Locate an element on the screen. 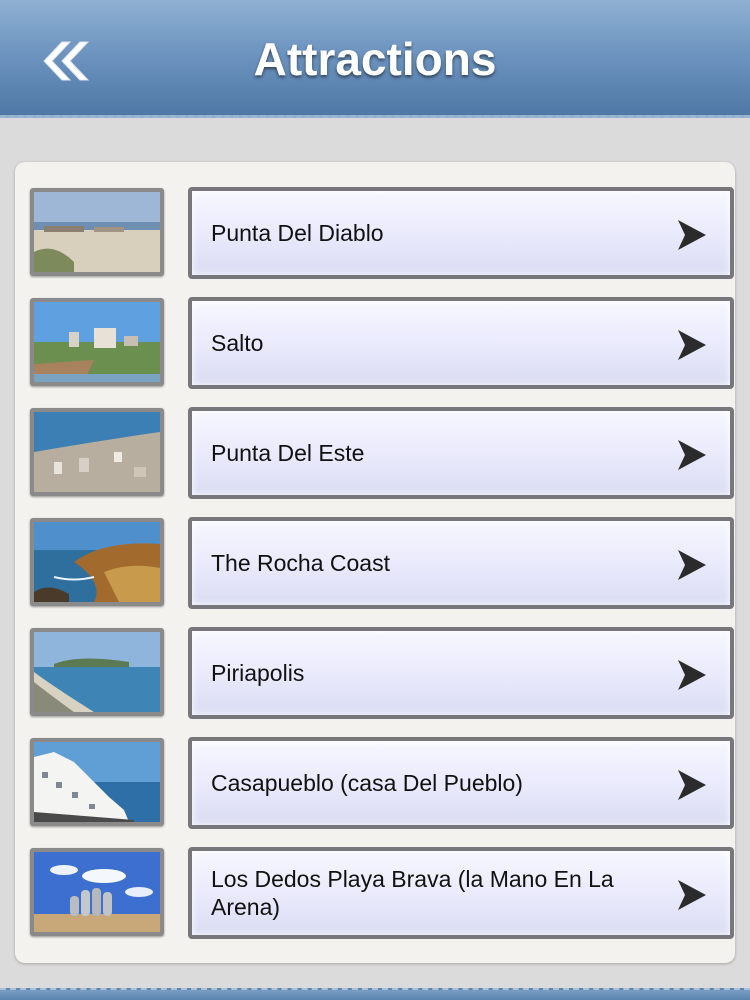  list-item: Salto is located at coordinates (382, 343).